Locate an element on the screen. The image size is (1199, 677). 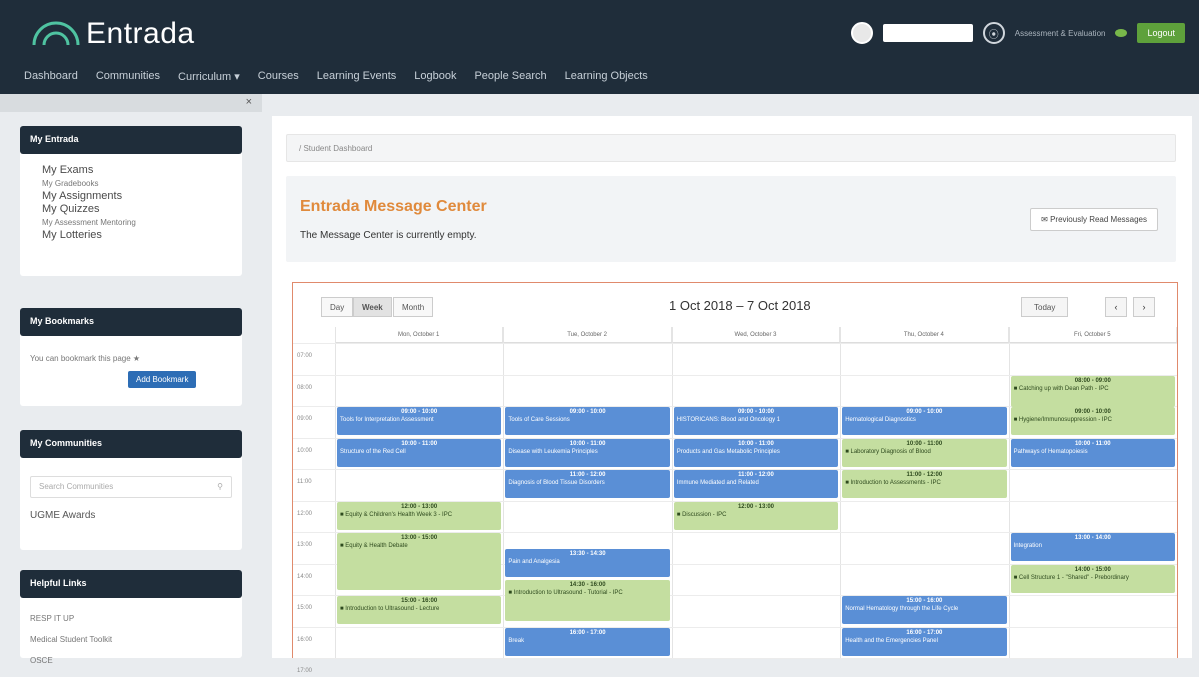
eye-icon is located at coordinates (1121, 33).